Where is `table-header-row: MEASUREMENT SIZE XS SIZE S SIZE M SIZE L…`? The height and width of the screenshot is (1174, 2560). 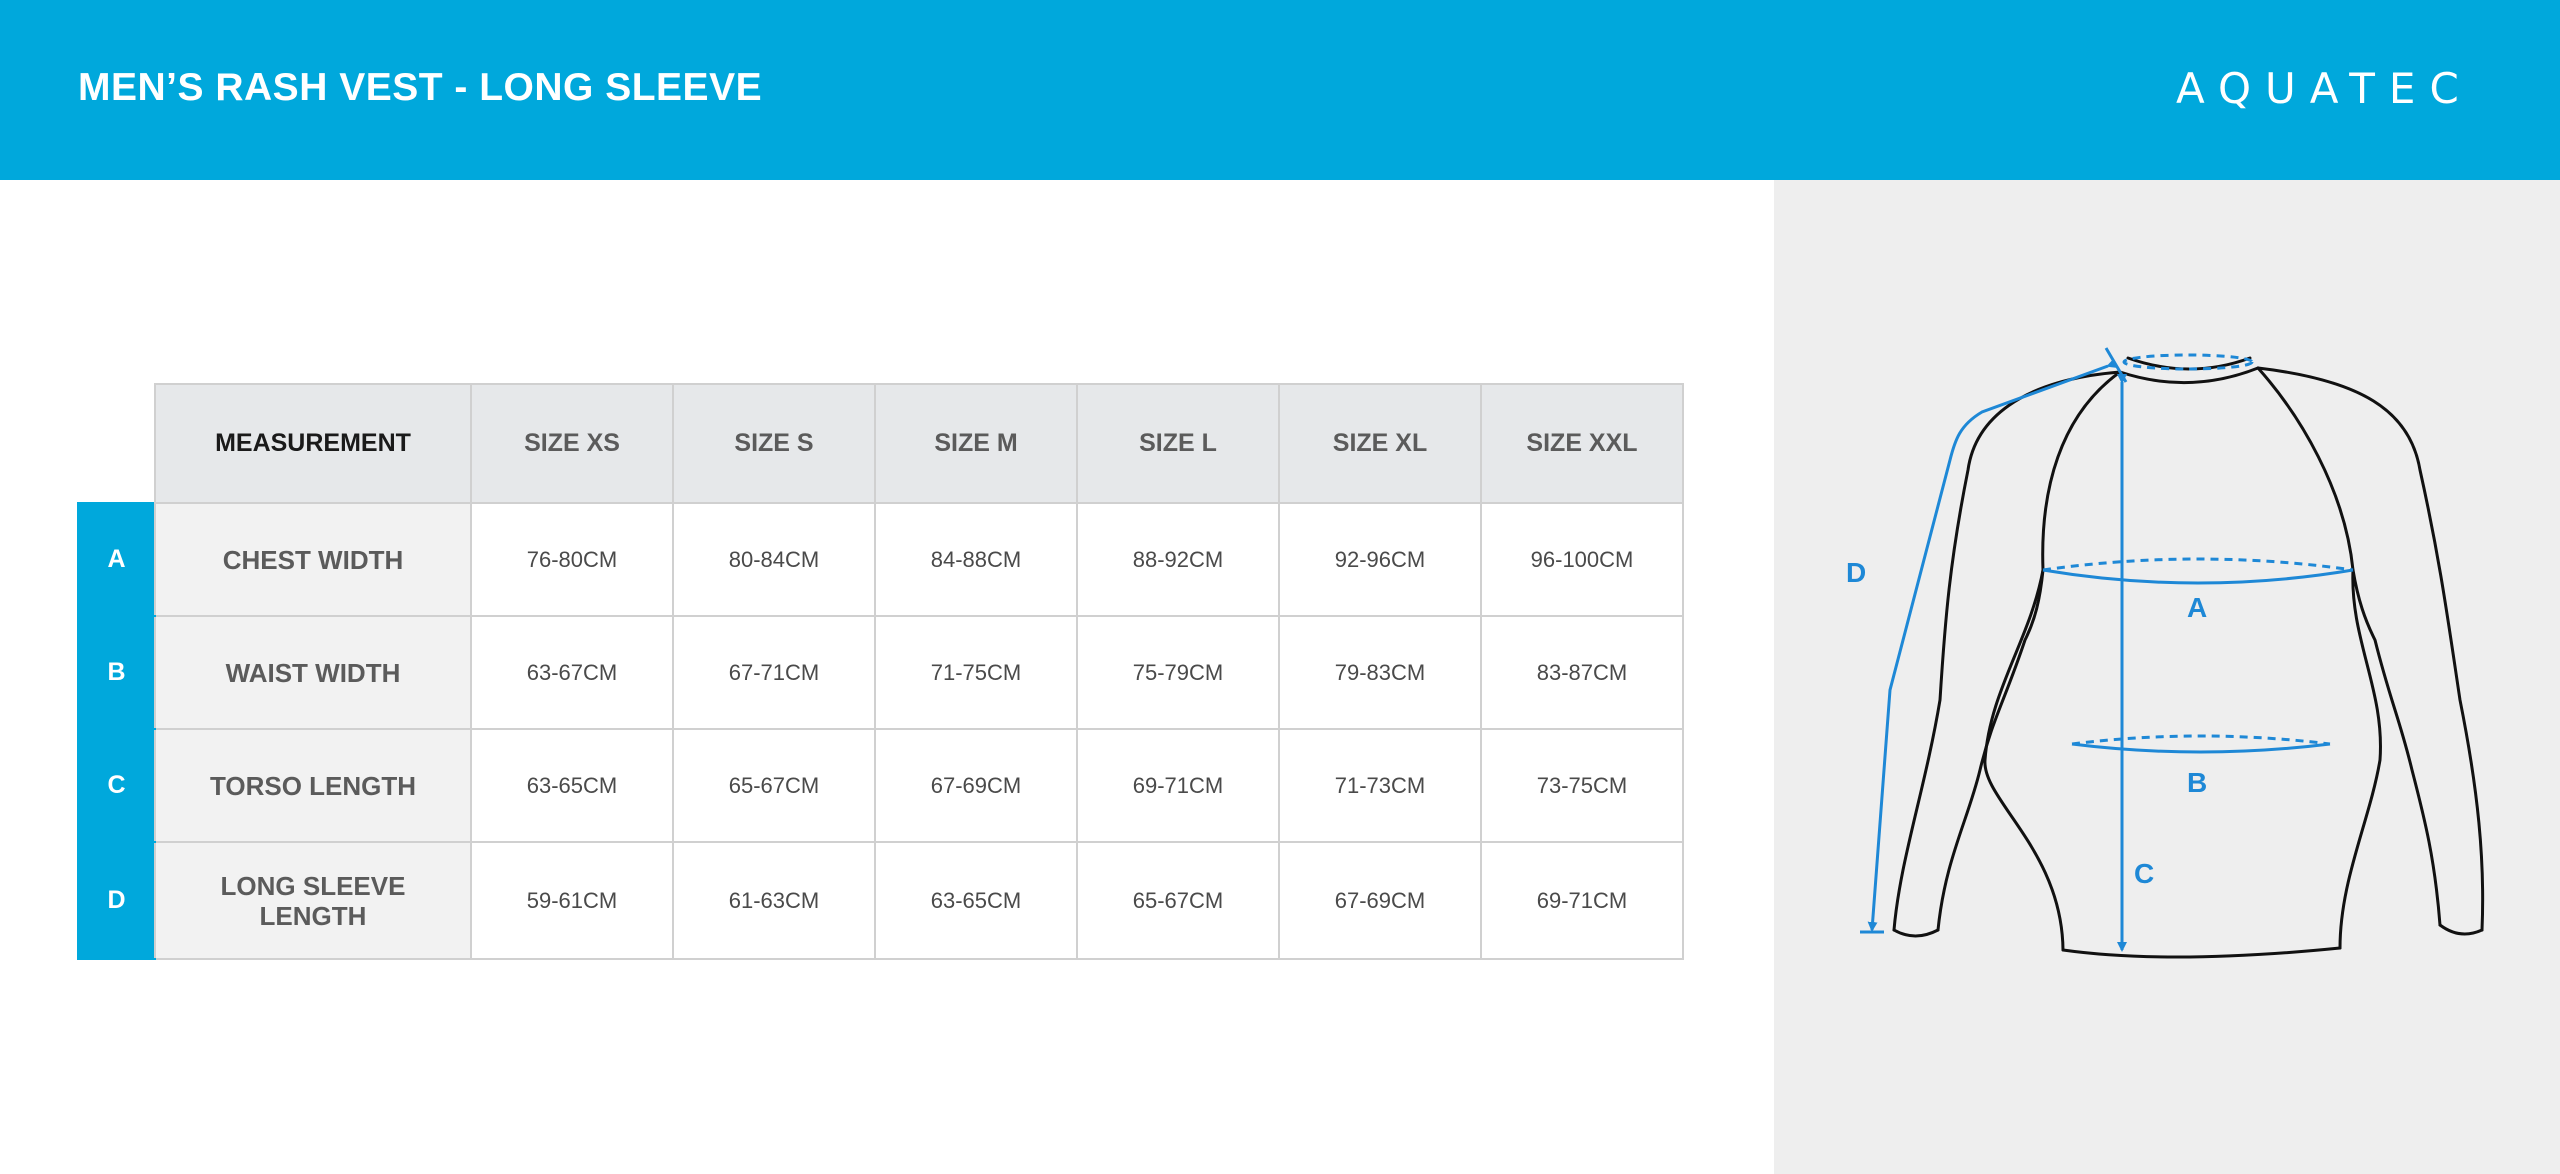 table-header-row: MEASUREMENT SIZE XS SIZE S SIZE M SIZE L… is located at coordinates (881, 443).